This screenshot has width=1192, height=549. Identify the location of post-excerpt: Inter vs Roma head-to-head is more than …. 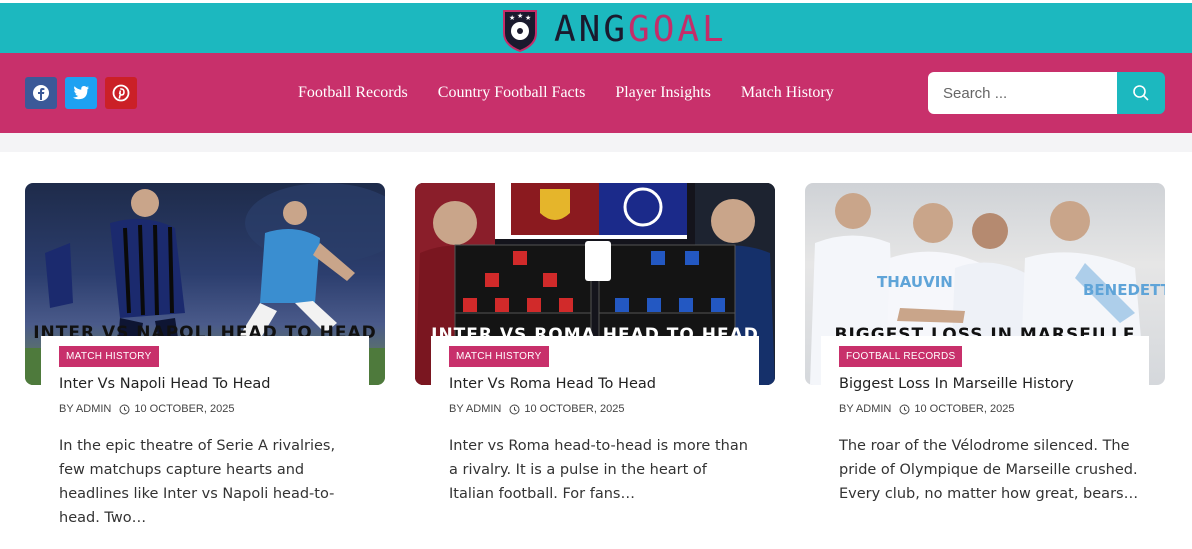
(598, 470).